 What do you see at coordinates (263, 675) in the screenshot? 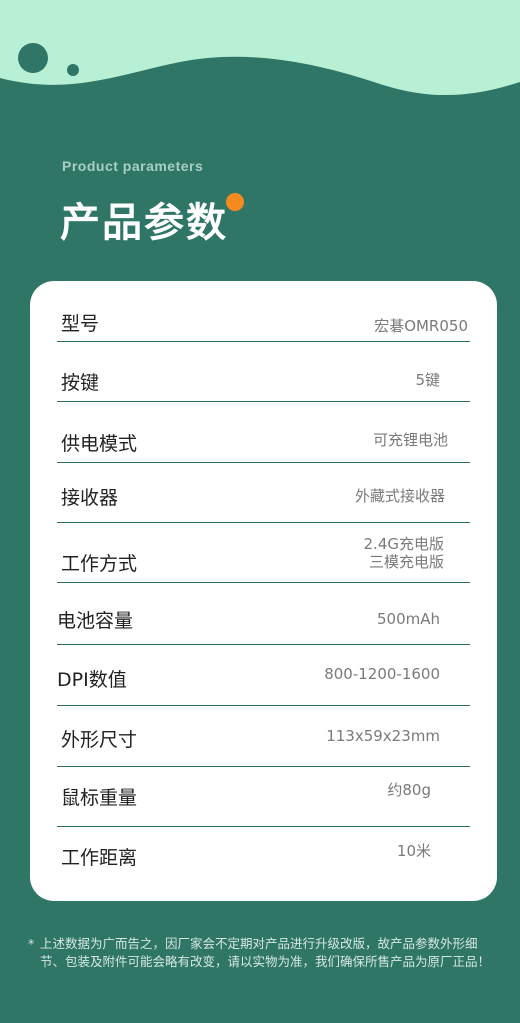
I see `param-row-dpi: DPI数值 800-1200-1600` at bounding box center [263, 675].